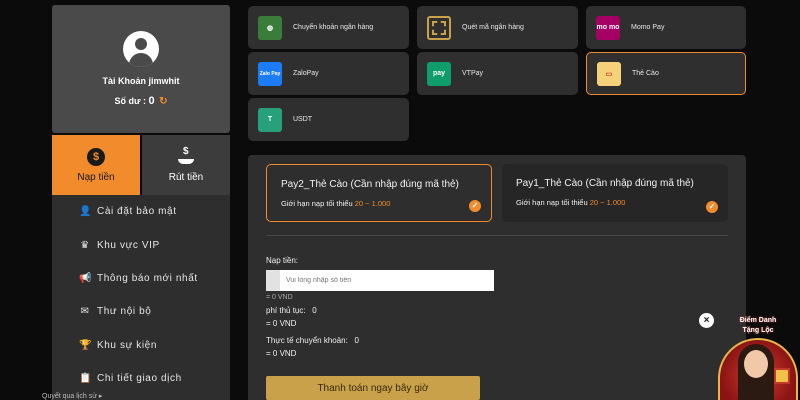  I want to click on close-icon: ×, so click(706, 320).